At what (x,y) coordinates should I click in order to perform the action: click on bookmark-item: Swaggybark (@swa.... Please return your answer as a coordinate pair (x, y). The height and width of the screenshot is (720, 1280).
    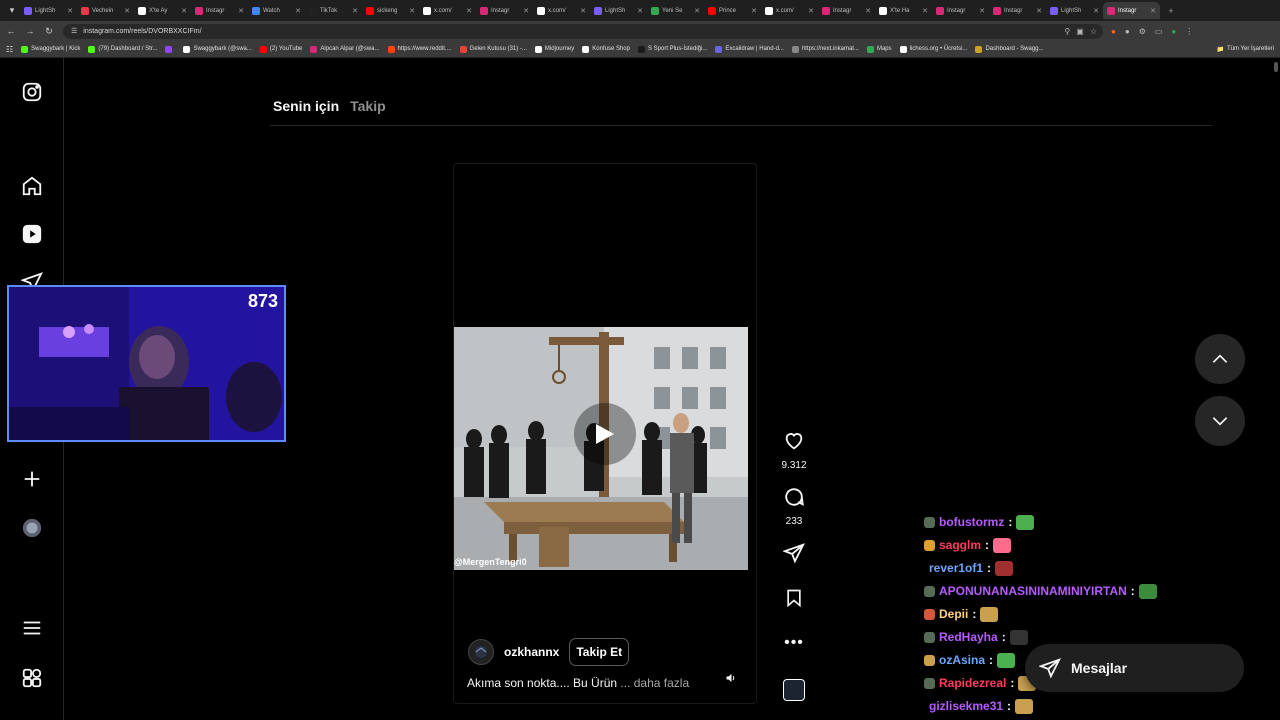
    Looking at the image, I should click on (217, 49).